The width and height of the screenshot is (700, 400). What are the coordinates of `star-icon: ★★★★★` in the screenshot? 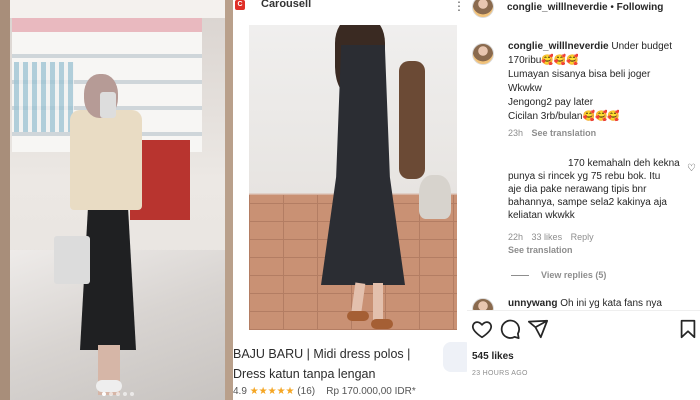 It's located at (272, 391).